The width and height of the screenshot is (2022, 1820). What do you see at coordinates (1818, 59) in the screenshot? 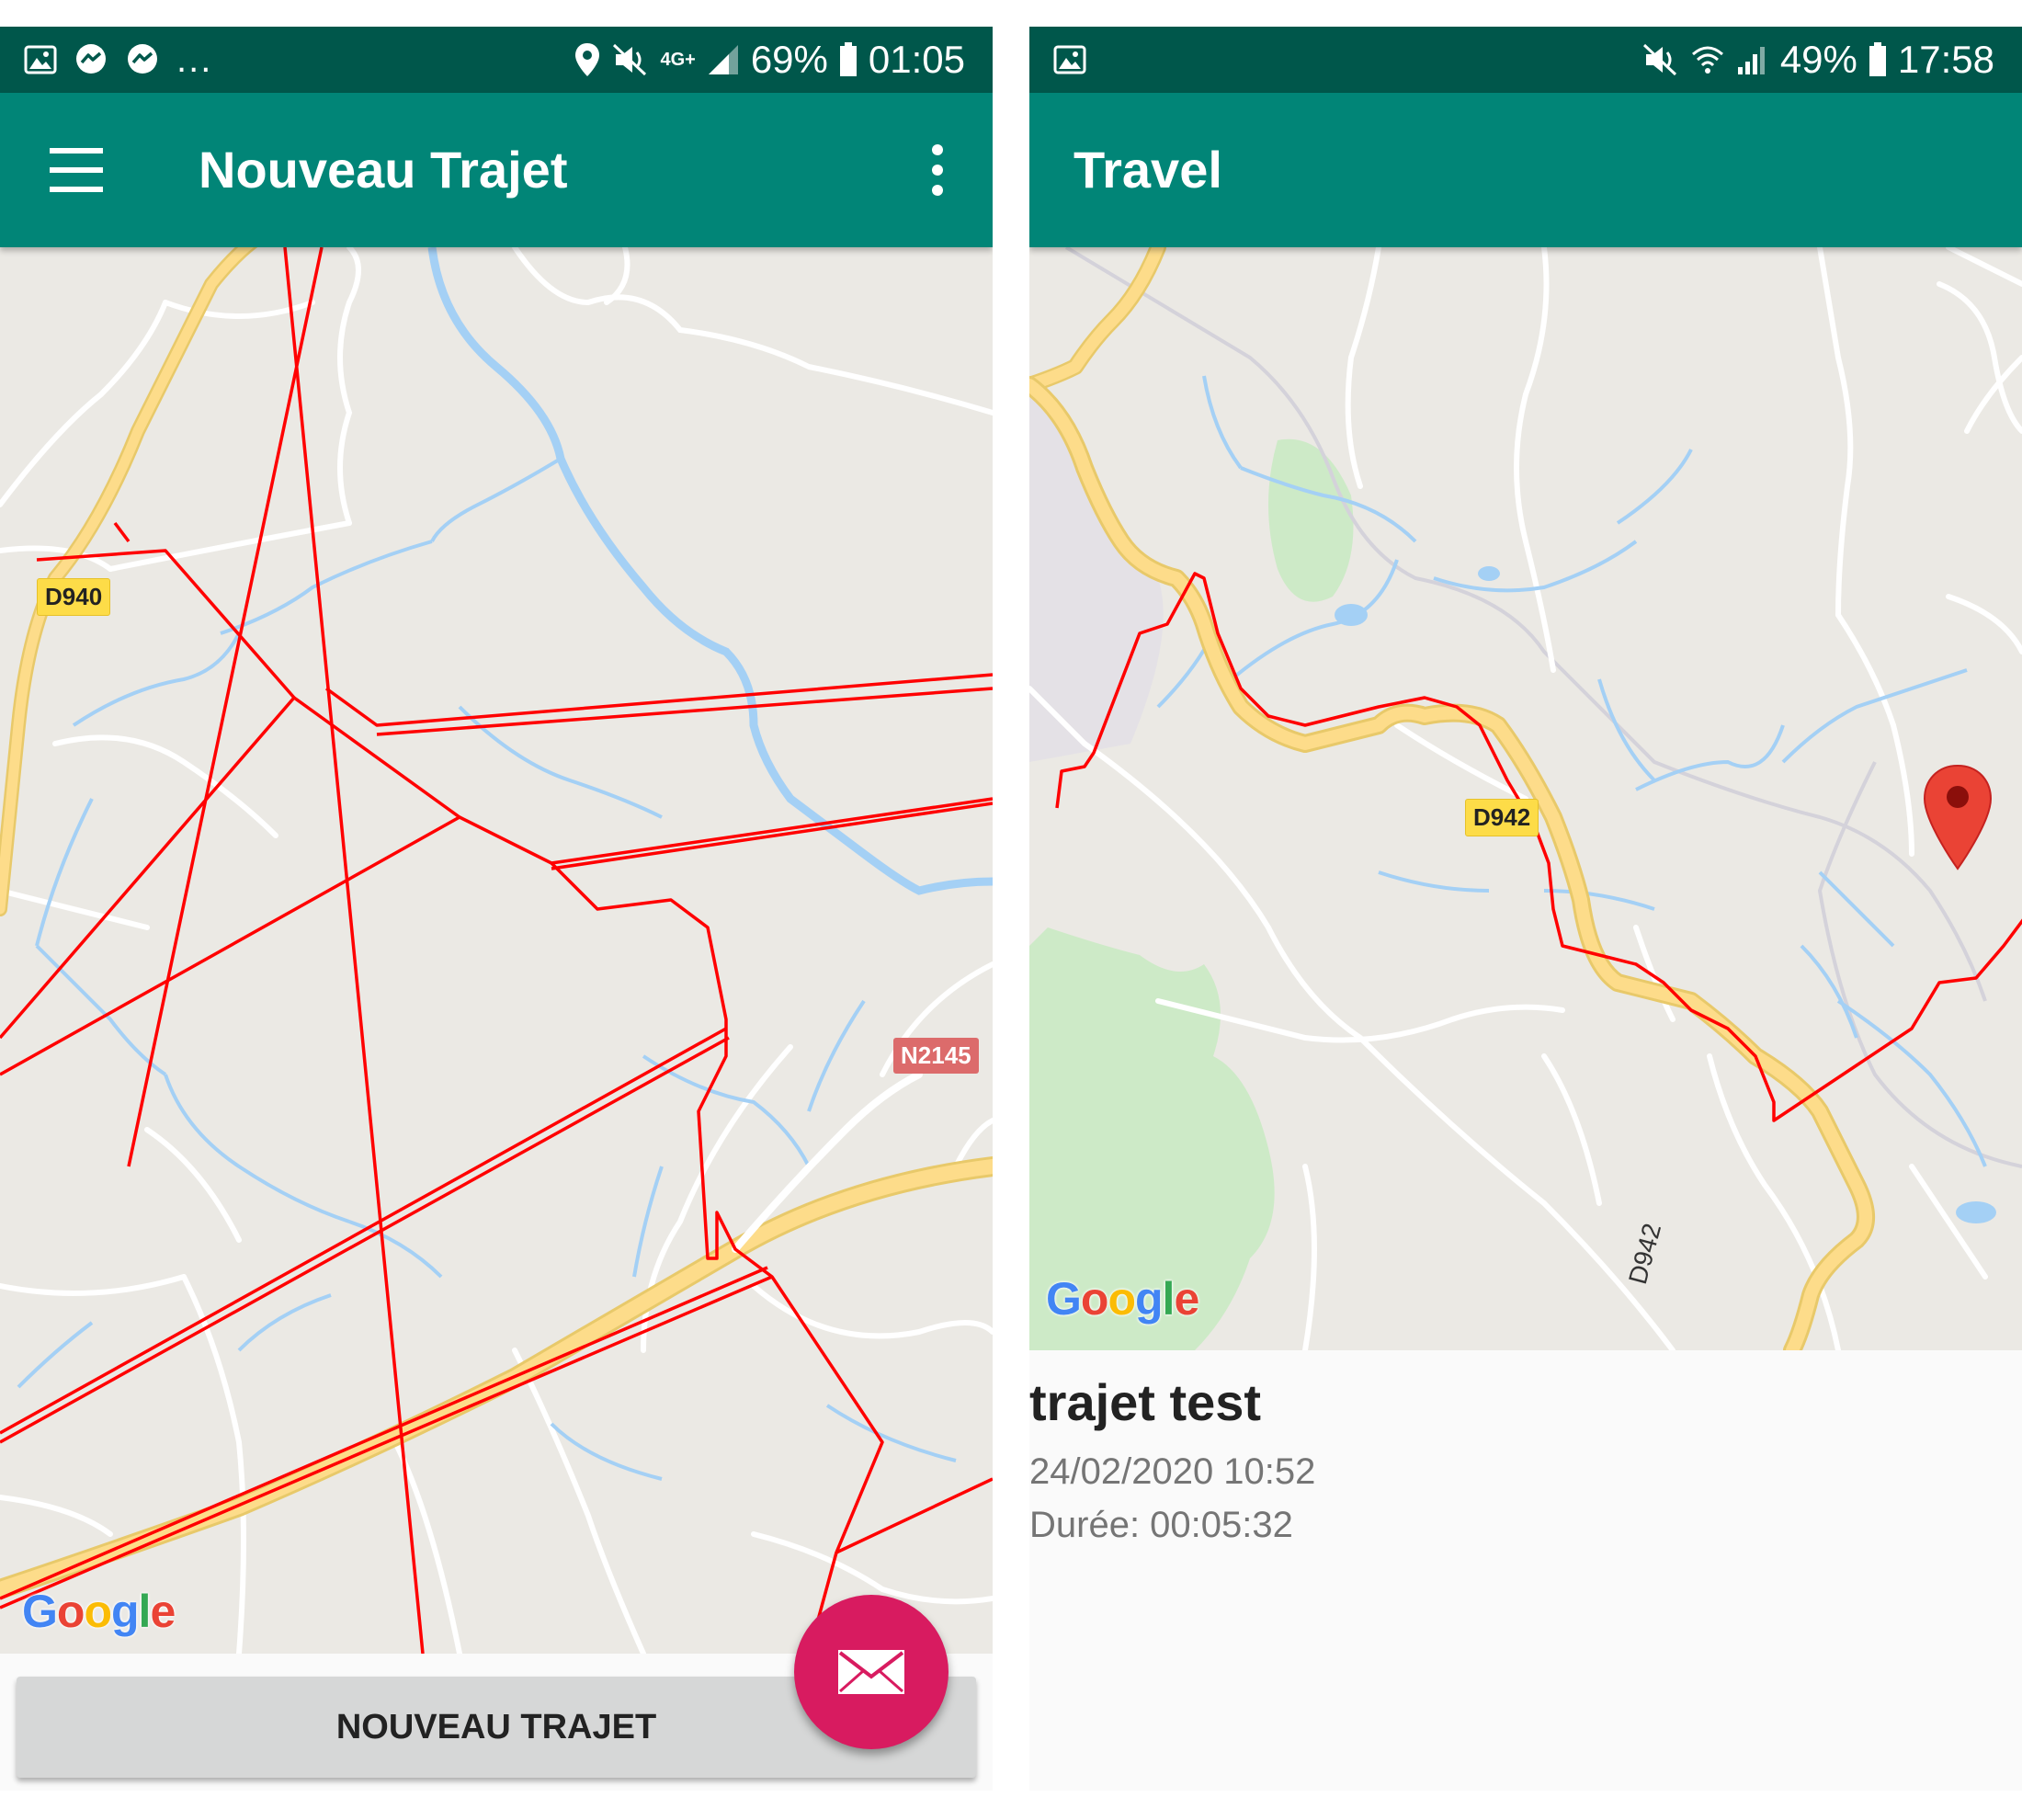
I see `battery-percentage: 49%` at bounding box center [1818, 59].